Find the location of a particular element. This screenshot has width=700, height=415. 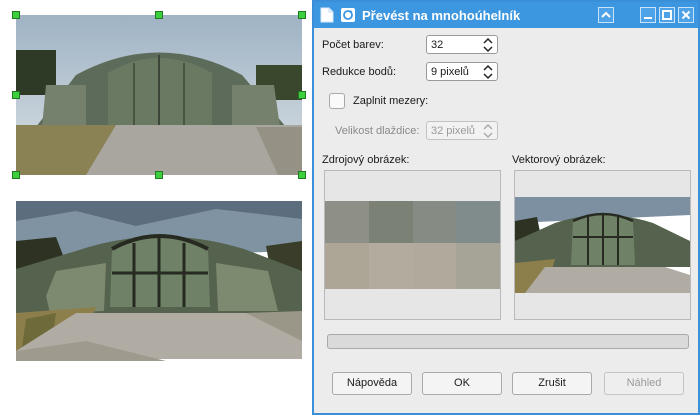

conversion-progress-bar is located at coordinates (508, 341).